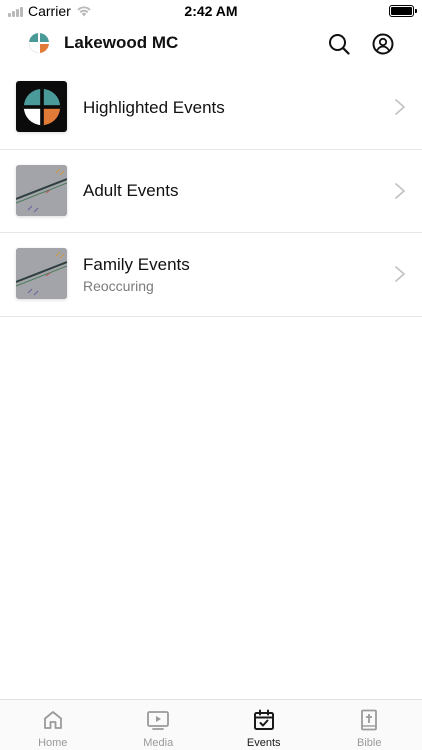 The image size is (422, 750). What do you see at coordinates (158, 720) in the screenshot?
I see `media-icon` at bounding box center [158, 720].